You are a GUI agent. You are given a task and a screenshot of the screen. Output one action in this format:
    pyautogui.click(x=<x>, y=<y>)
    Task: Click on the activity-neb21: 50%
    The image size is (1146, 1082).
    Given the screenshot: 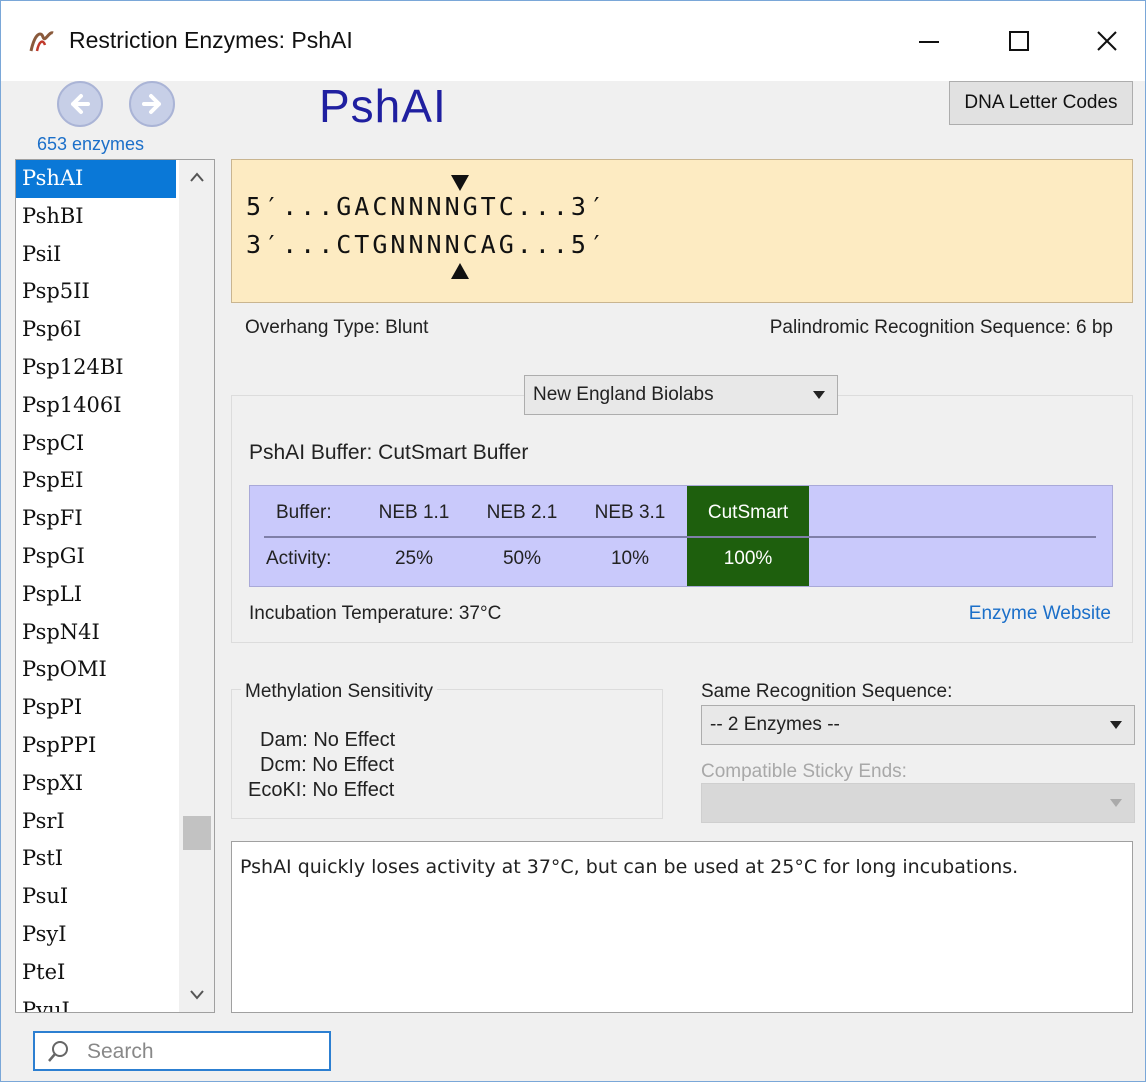 What is the action you would take?
    pyautogui.click(x=522, y=558)
    